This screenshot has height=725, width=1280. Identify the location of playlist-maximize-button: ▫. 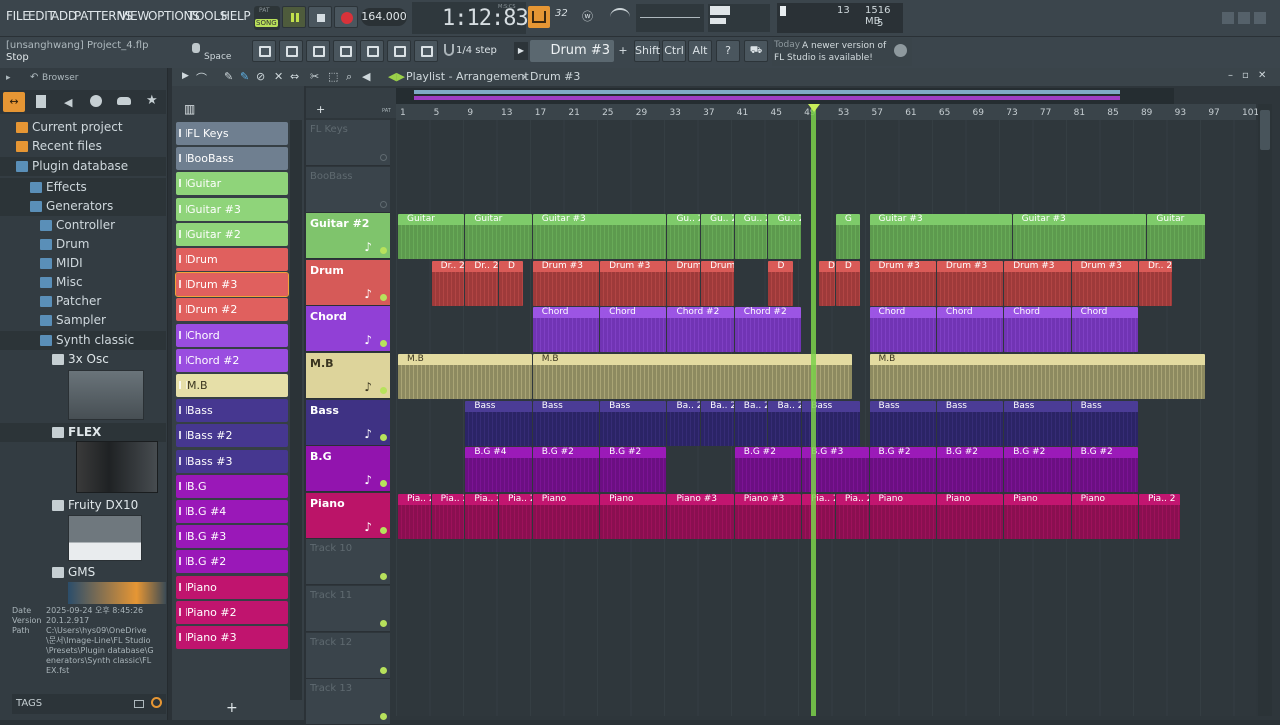
(1245, 75).